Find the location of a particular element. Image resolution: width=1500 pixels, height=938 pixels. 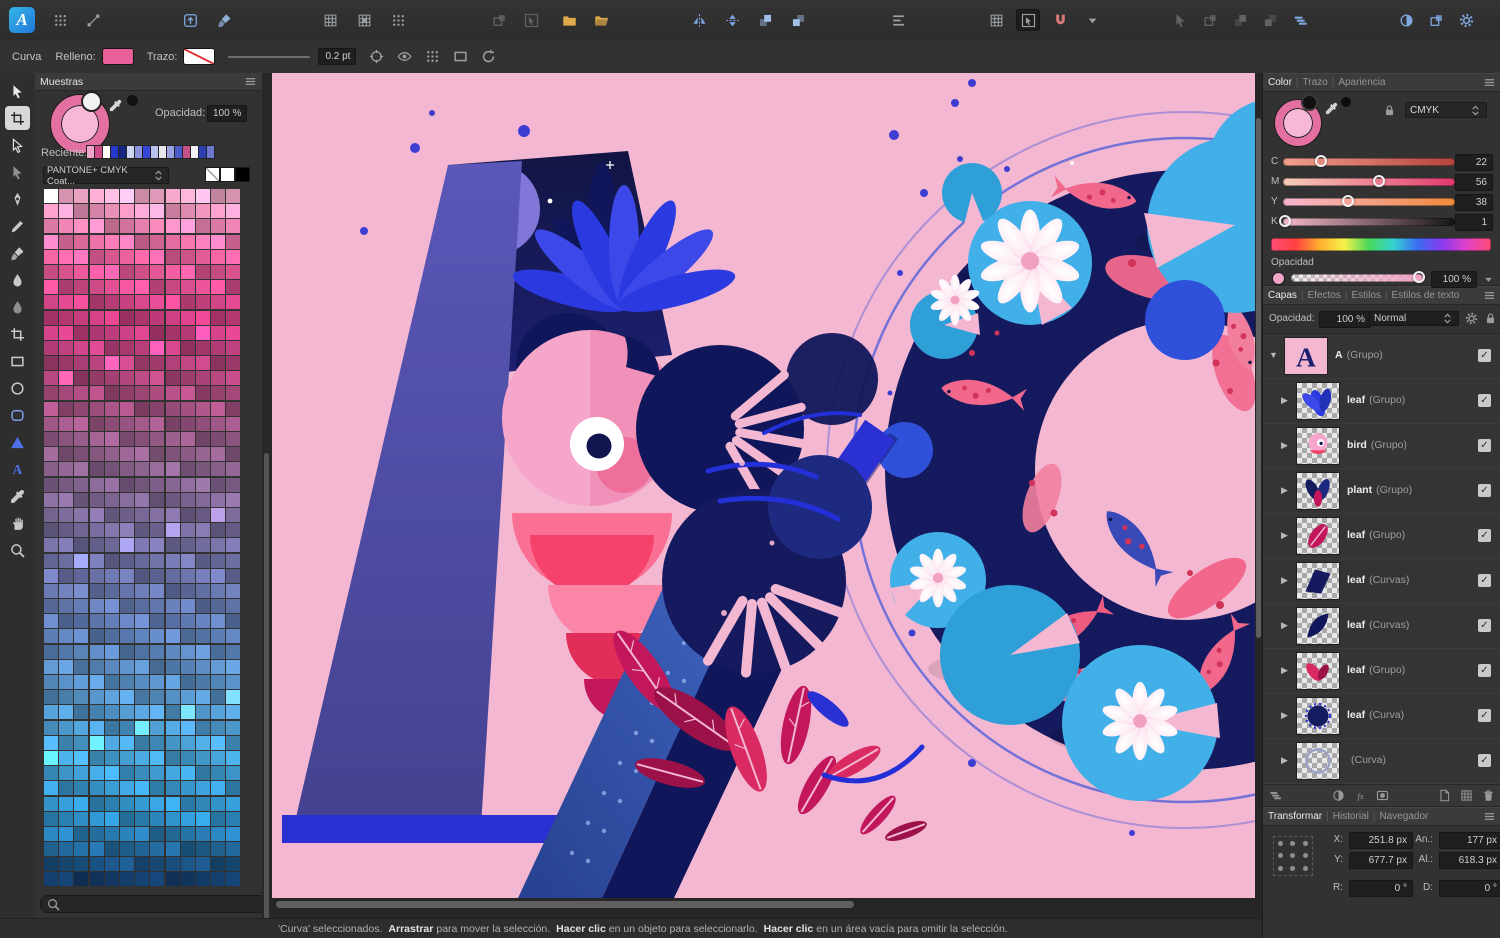

tab-historial: Historial is located at coordinates (1351, 816).